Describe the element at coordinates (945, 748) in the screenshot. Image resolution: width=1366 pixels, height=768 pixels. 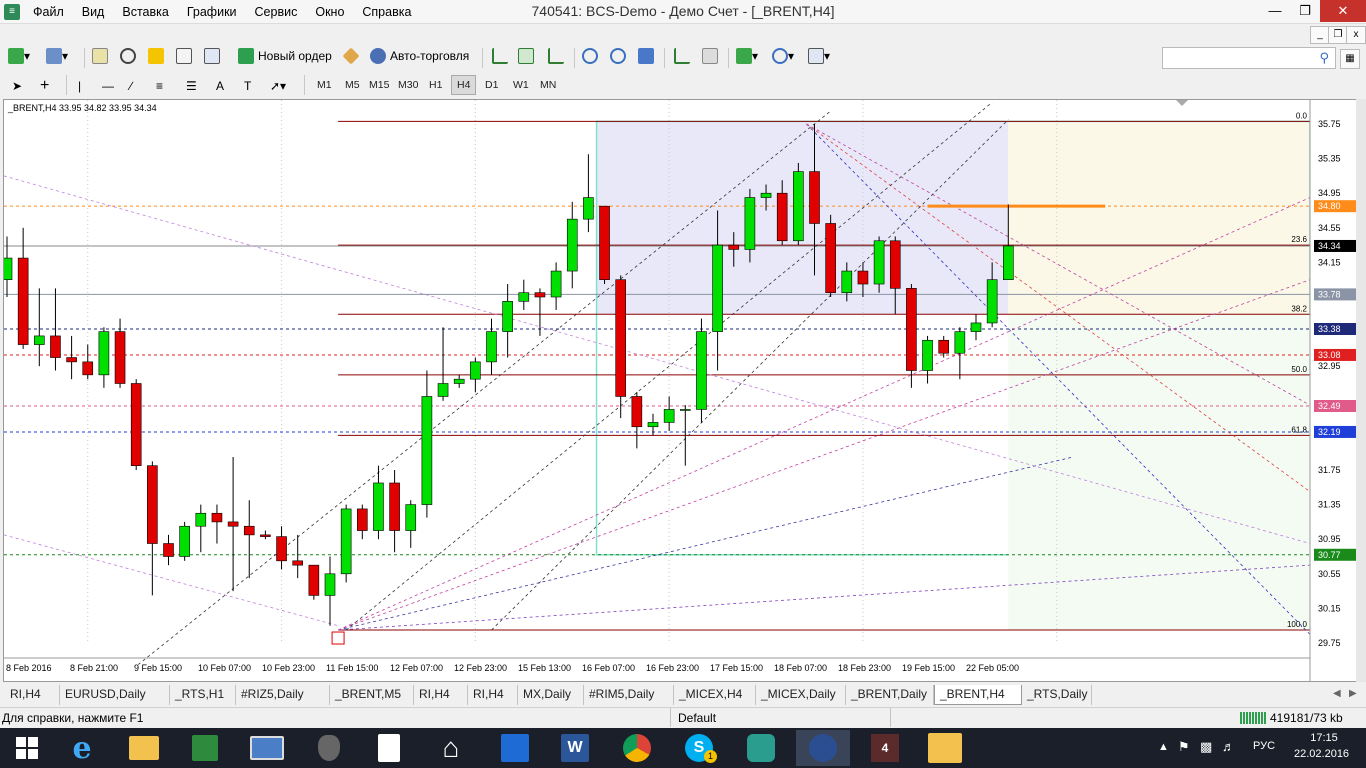
I see `windows-explorer-taskbar-icon` at that location.